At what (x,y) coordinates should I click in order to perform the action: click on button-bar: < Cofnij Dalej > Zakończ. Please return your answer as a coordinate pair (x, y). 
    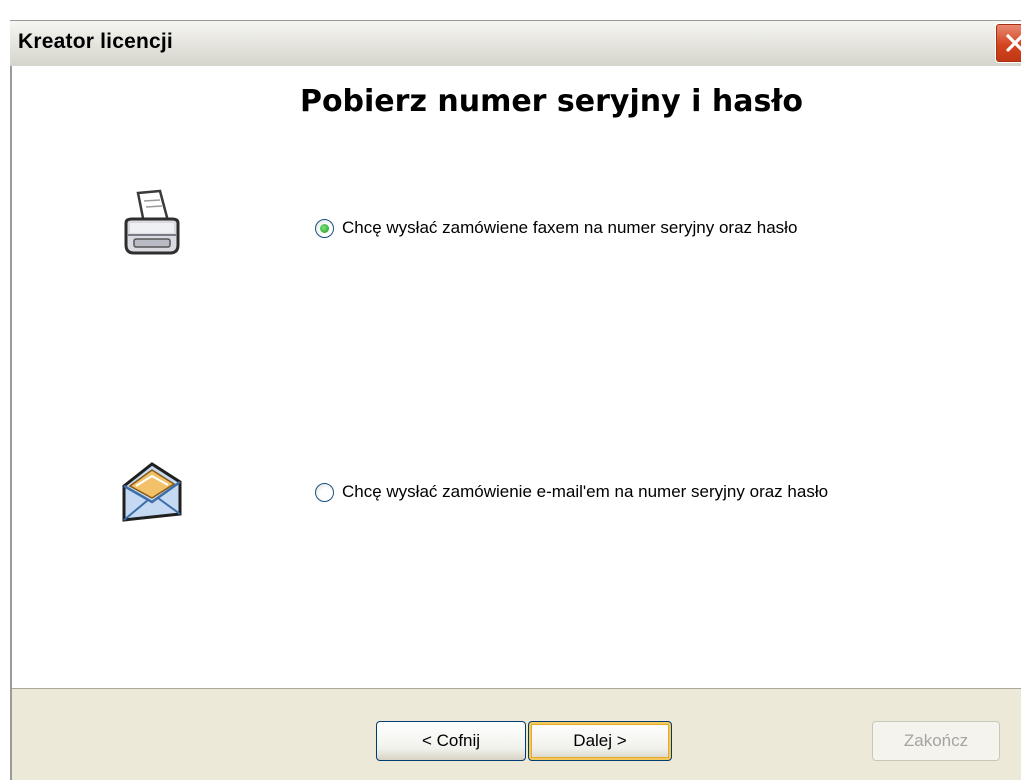
    Looking at the image, I should click on (516, 734).